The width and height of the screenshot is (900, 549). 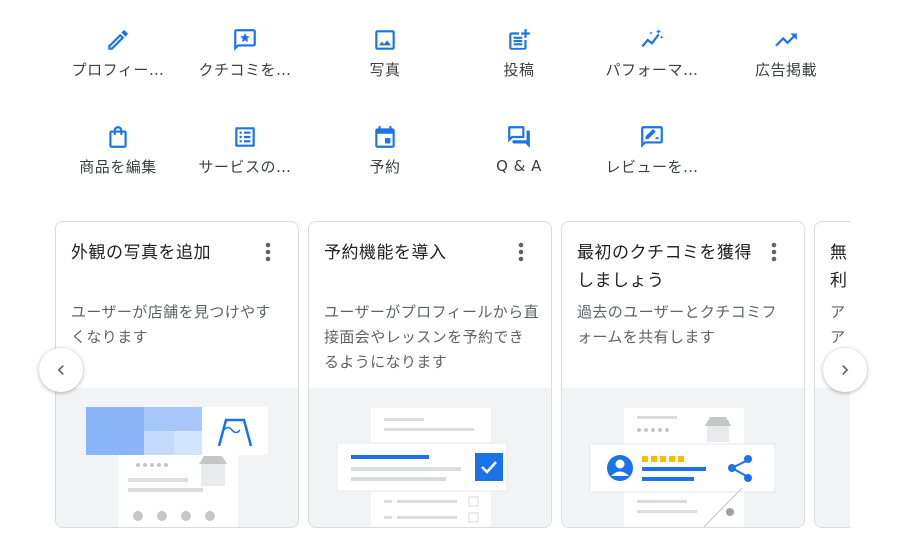 I want to click on card-title: 外観の写真を追加, so click(x=141, y=253).